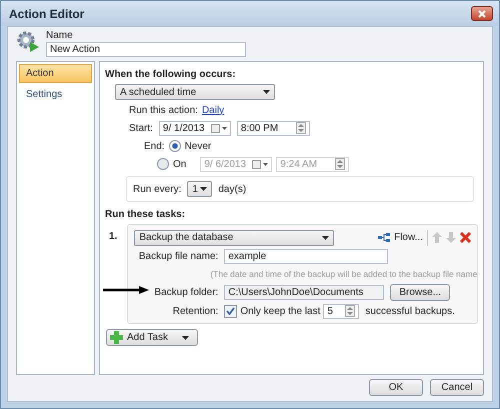 Image resolution: width=500 pixels, height=409 pixels. Describe the element at coordinates (195, 311) in the screenshot. I see `retention-label: Retention:` at that location.